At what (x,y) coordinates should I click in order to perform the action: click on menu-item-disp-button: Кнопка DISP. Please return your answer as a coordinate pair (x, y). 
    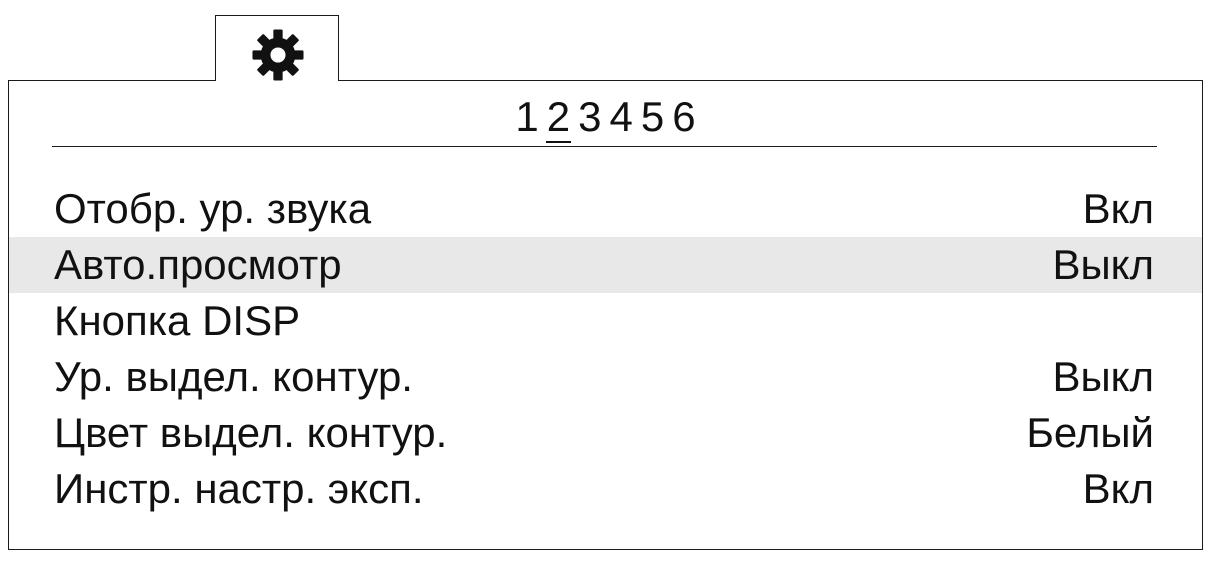
    Looking at the image, I should click on (605, 321).